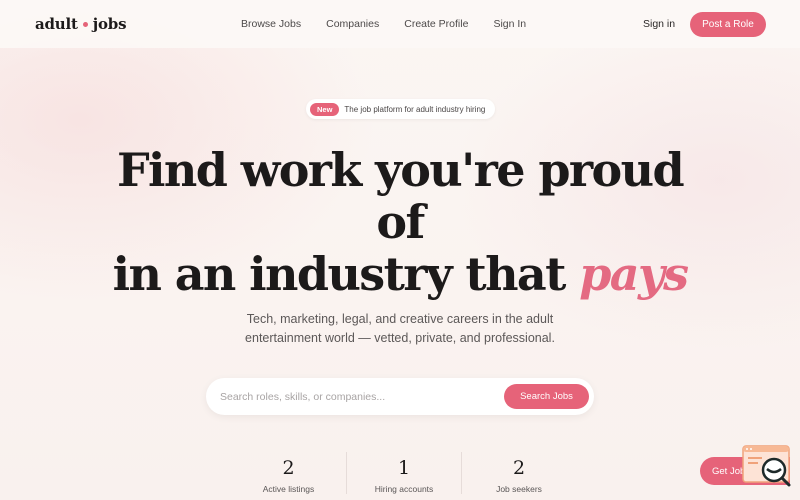  Describe the element at coordinates (404, 468) in the screenshot. I see `stat-value: 1` at that location.